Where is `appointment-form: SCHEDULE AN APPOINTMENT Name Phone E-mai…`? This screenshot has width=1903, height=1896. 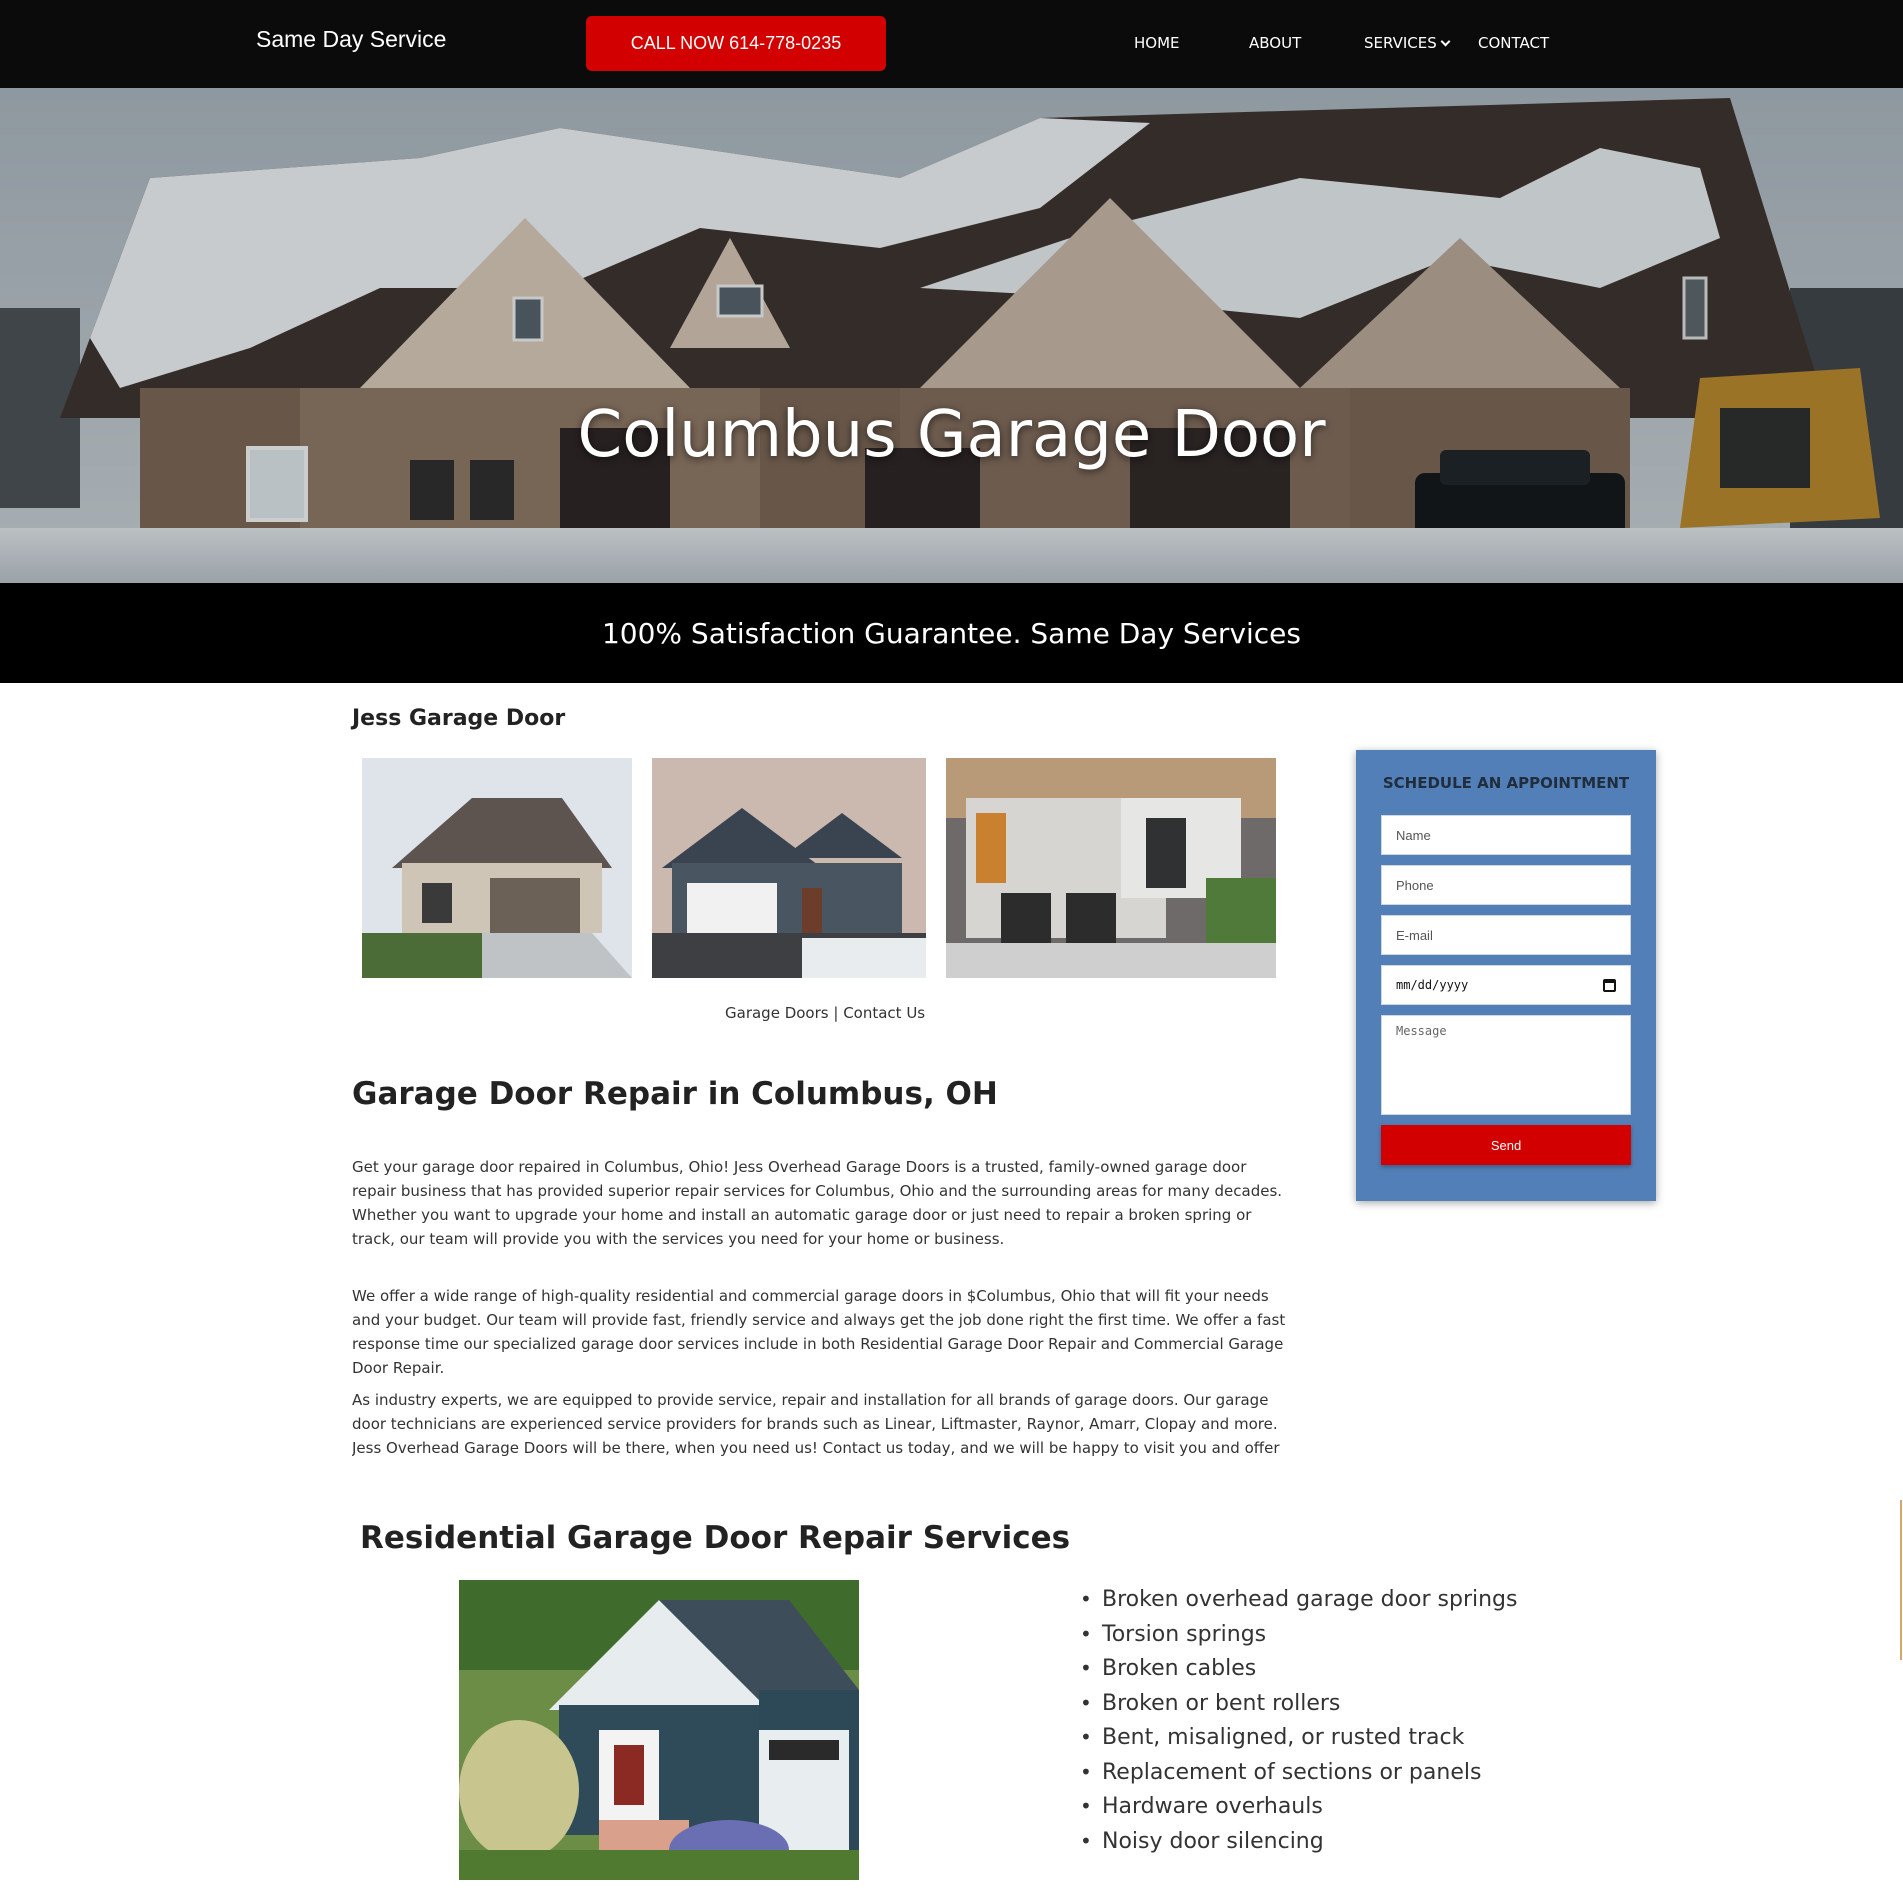 appointment-form: SCHEDULE AN APPOINTMENT Name Phone E-mai… is located at coordinates (1506, 975).